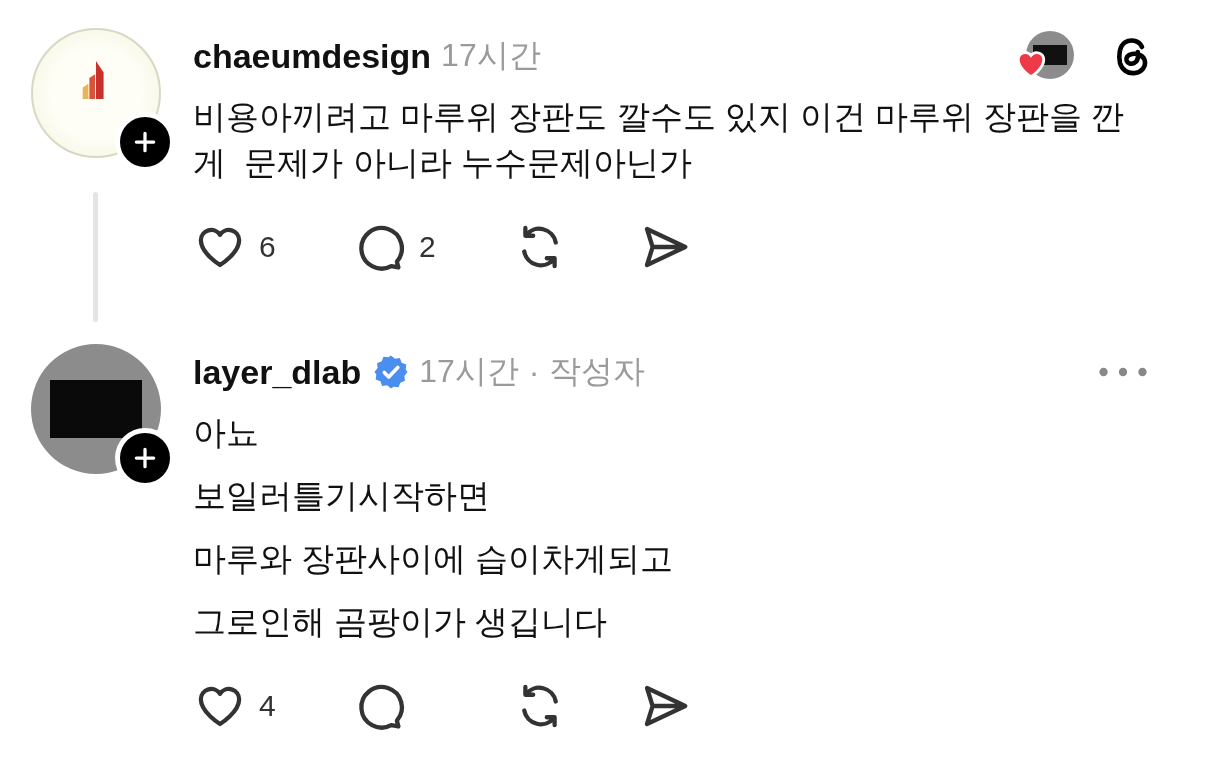 The image size is (1206, 762). I want to click on username: layer_dlab, so click(277, 372).